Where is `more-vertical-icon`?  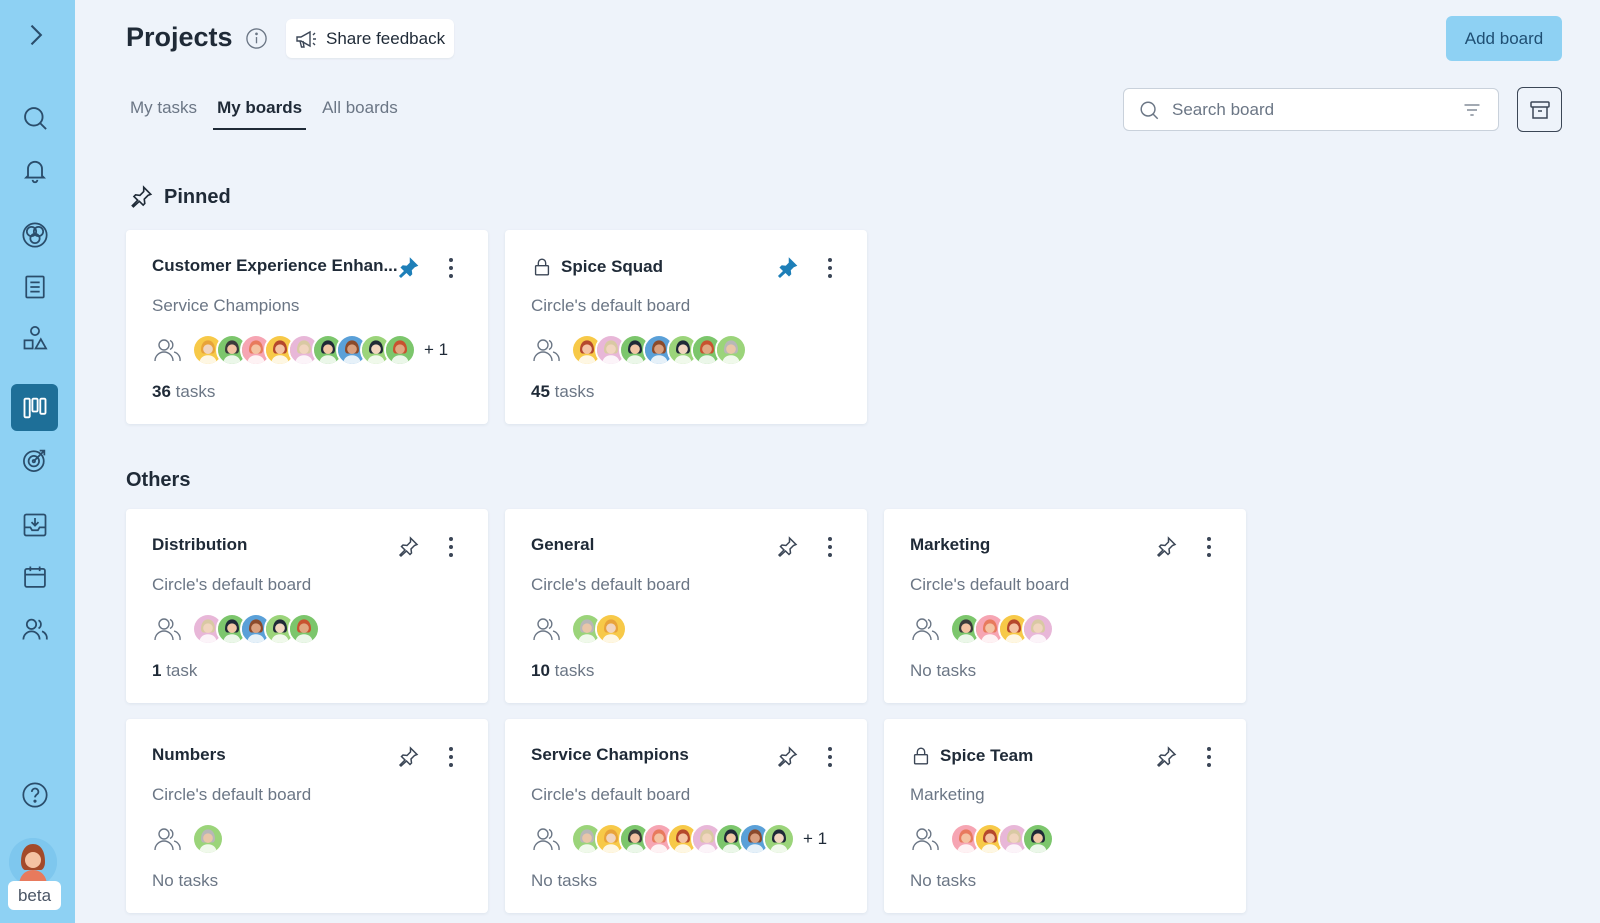
more-vertical-icon is located at coordinates (830, 547).